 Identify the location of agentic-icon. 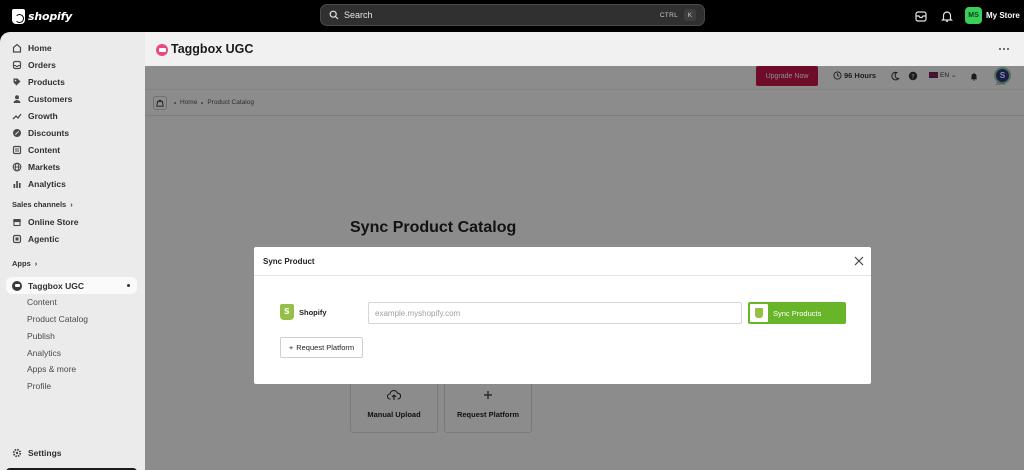
(17, 239).